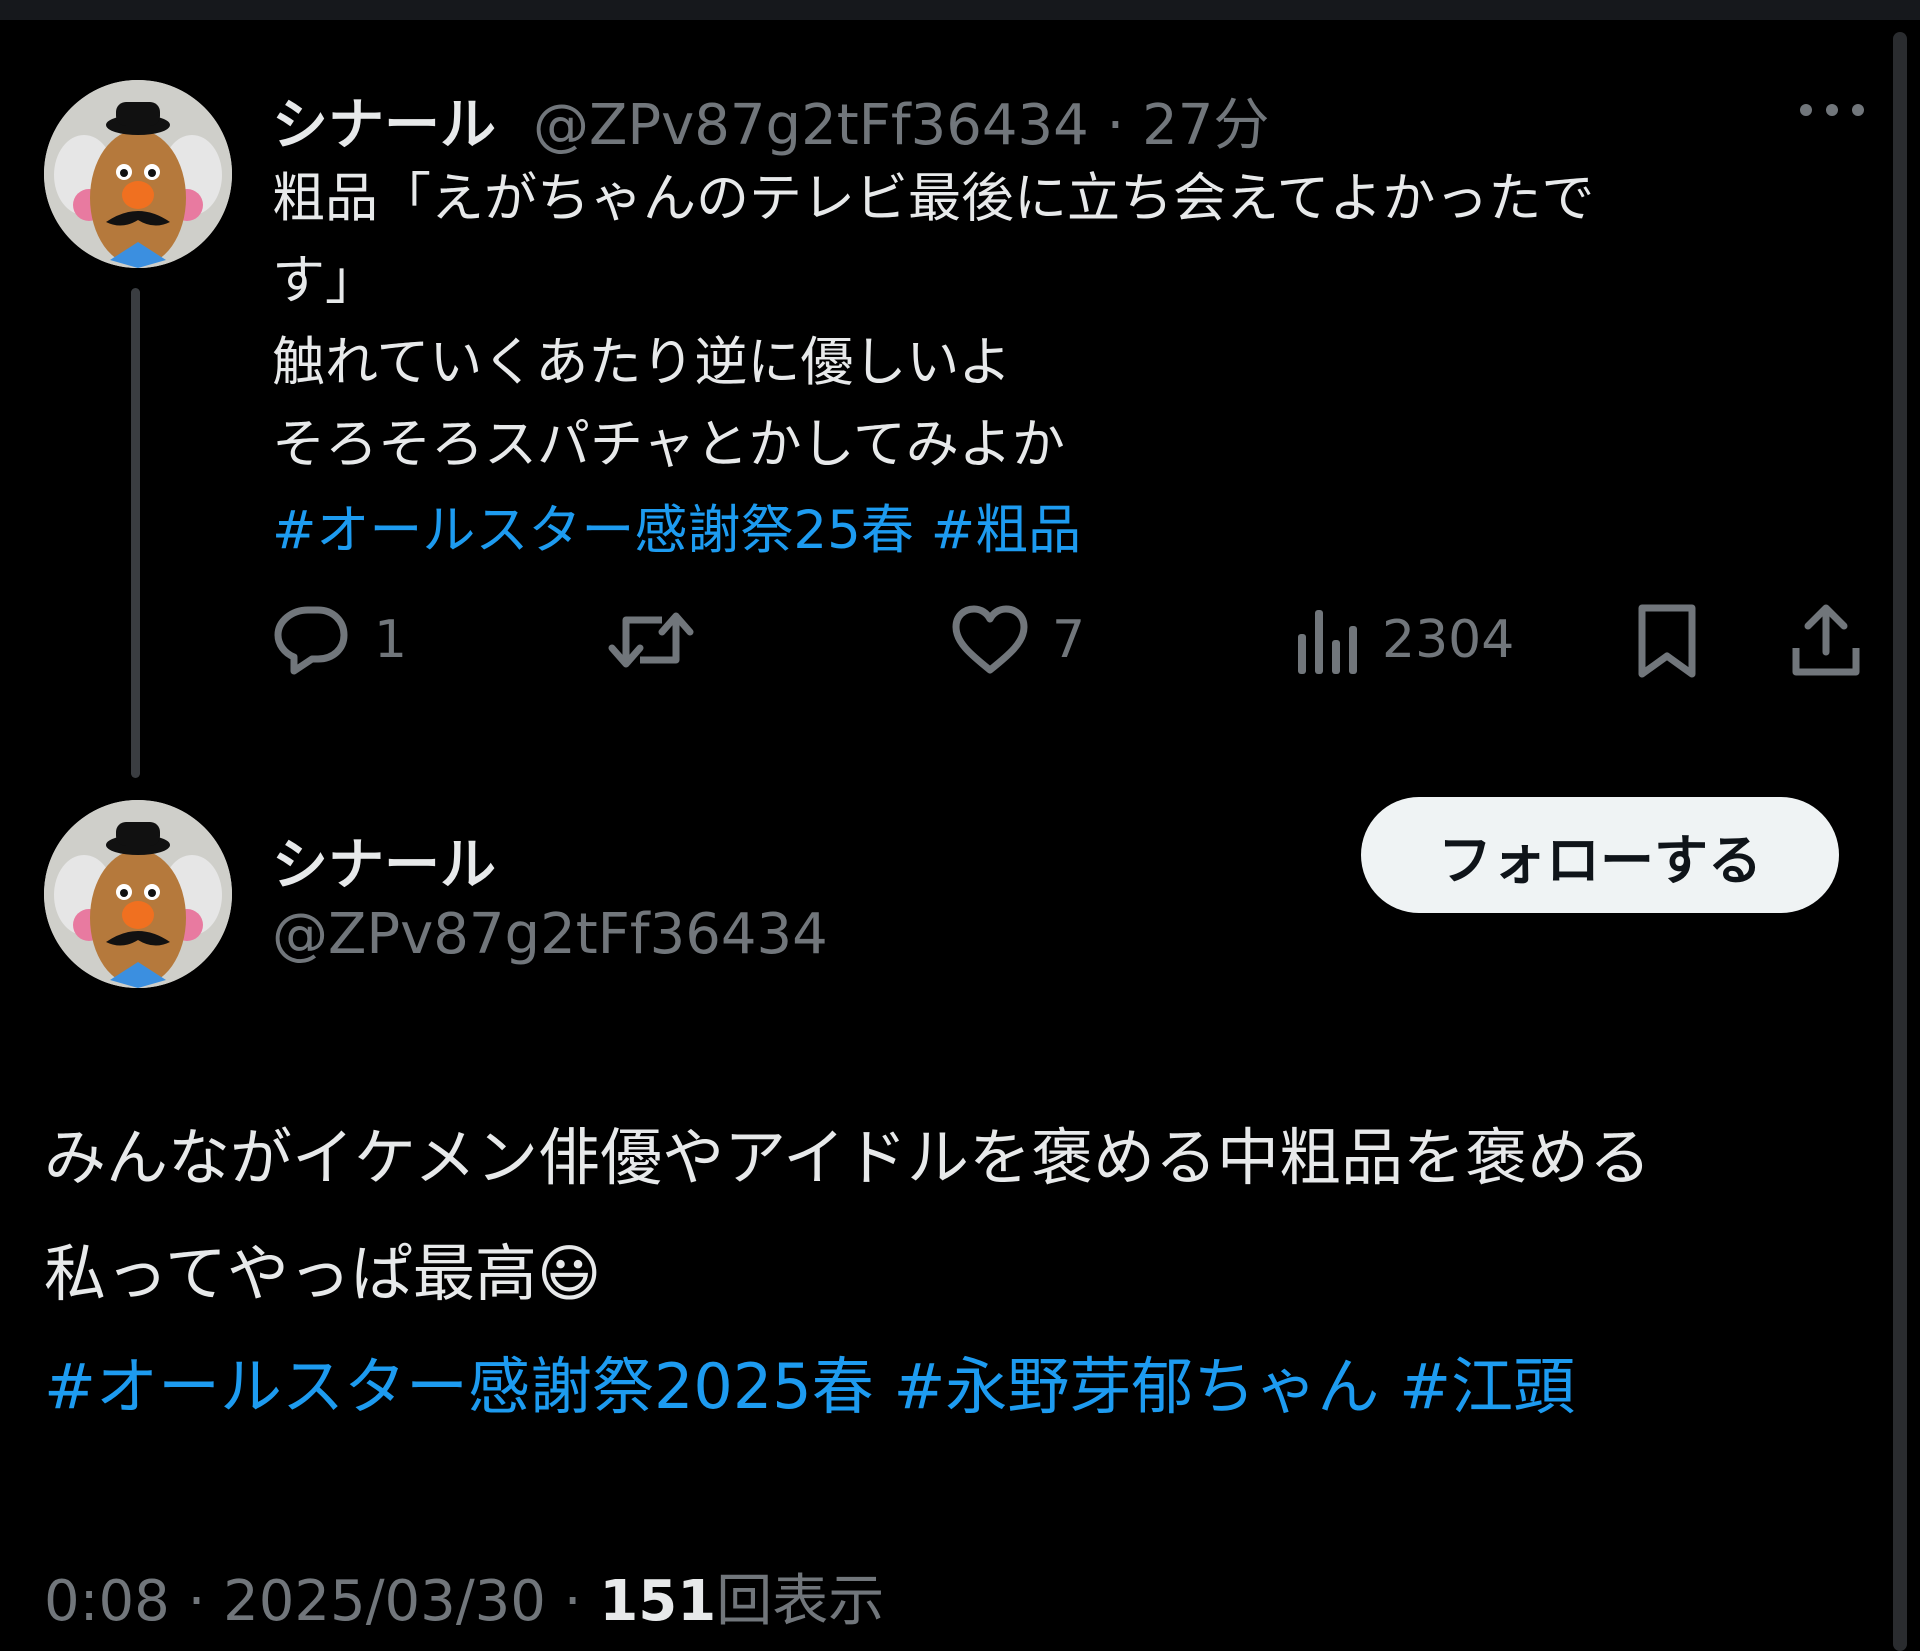  I want to click on handle-and-time: @ZPv87g2tFf36434 · 27分, so click(901, 120).